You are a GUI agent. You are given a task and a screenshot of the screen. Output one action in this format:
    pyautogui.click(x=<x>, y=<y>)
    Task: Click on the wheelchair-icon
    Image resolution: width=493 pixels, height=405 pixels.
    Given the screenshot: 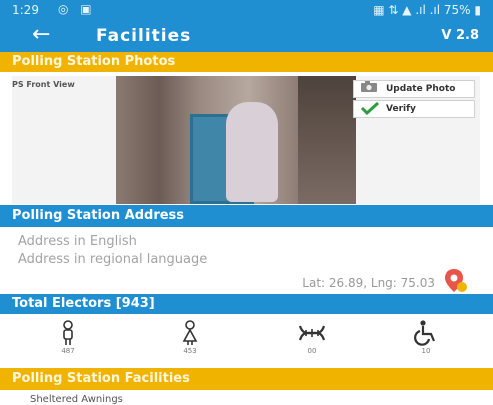 What is the action you would take?
    pyautogui.click(x=425, y=333)
    